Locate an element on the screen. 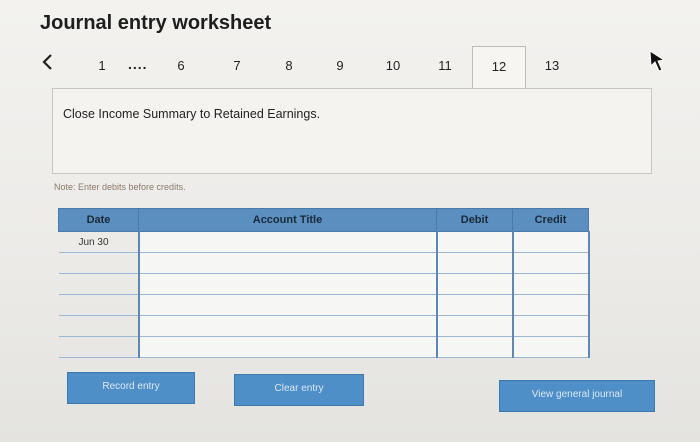 The width and height of the screenshot is (700, 442). record-entry-button: Record entry is located at coordinates (131, 388).